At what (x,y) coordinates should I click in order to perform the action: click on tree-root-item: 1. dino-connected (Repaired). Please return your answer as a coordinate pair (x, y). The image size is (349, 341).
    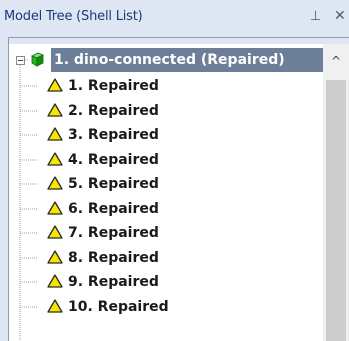
    Looking at the image, I should click on (187, 60).